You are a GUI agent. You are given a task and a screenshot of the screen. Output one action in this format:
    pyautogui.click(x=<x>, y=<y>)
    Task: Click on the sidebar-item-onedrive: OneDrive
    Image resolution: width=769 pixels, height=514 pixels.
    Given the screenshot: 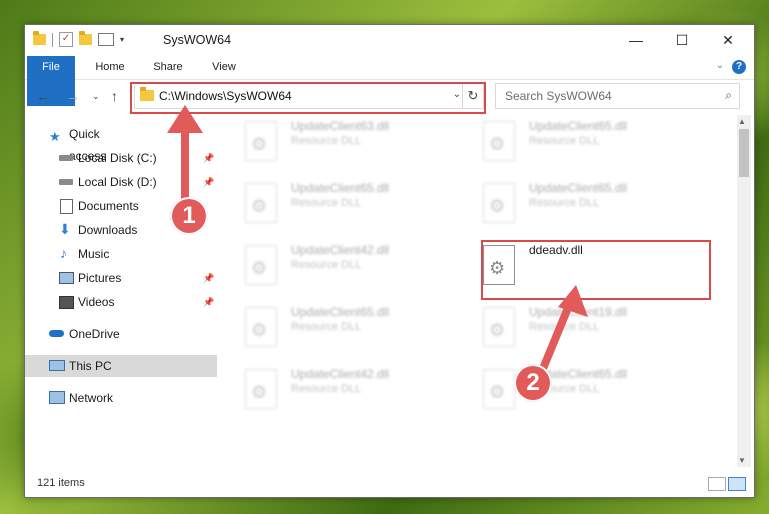 What is the action you would take?
    pyautogui.click(x=133, y=334)
    